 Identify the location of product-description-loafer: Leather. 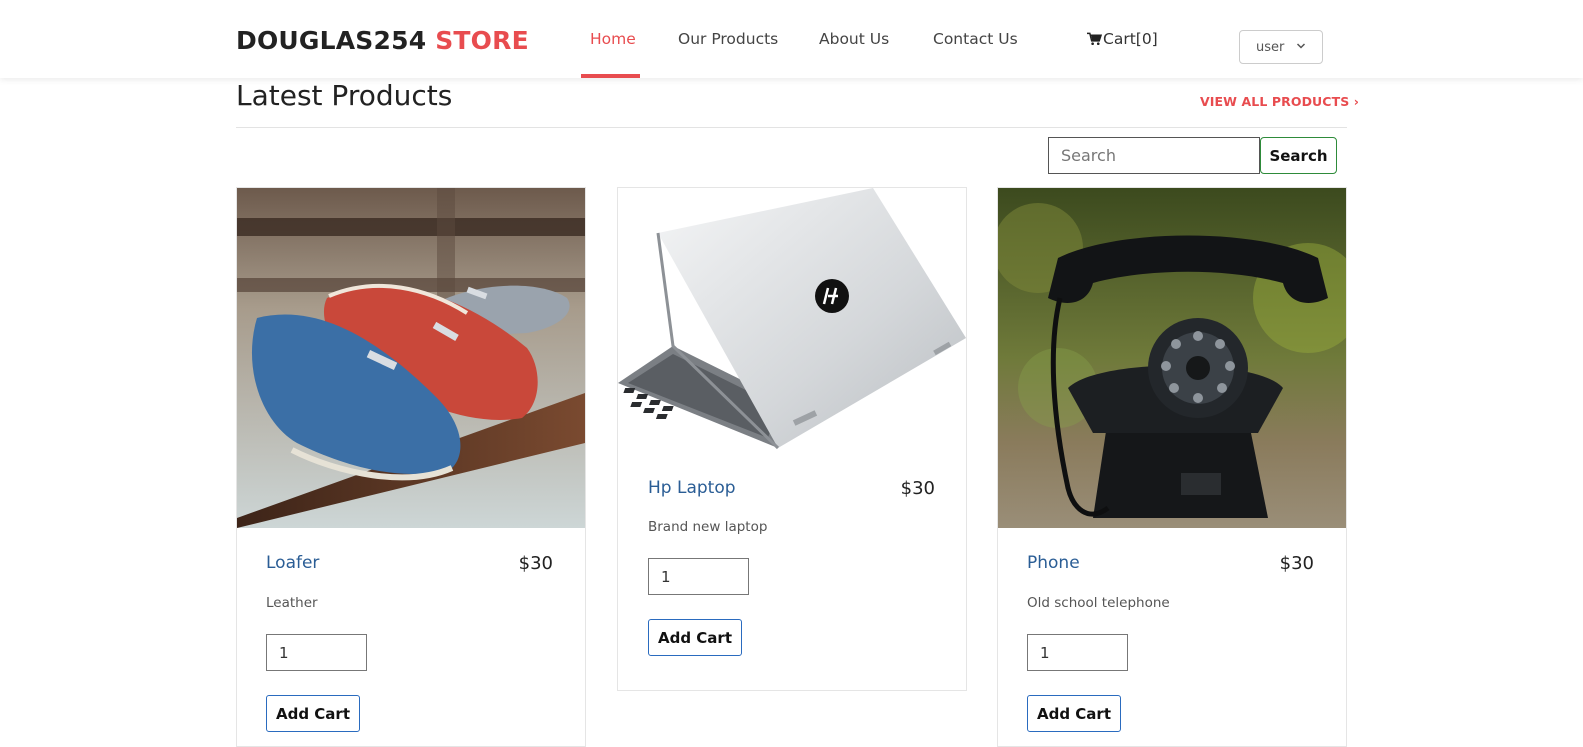
(292, 603).